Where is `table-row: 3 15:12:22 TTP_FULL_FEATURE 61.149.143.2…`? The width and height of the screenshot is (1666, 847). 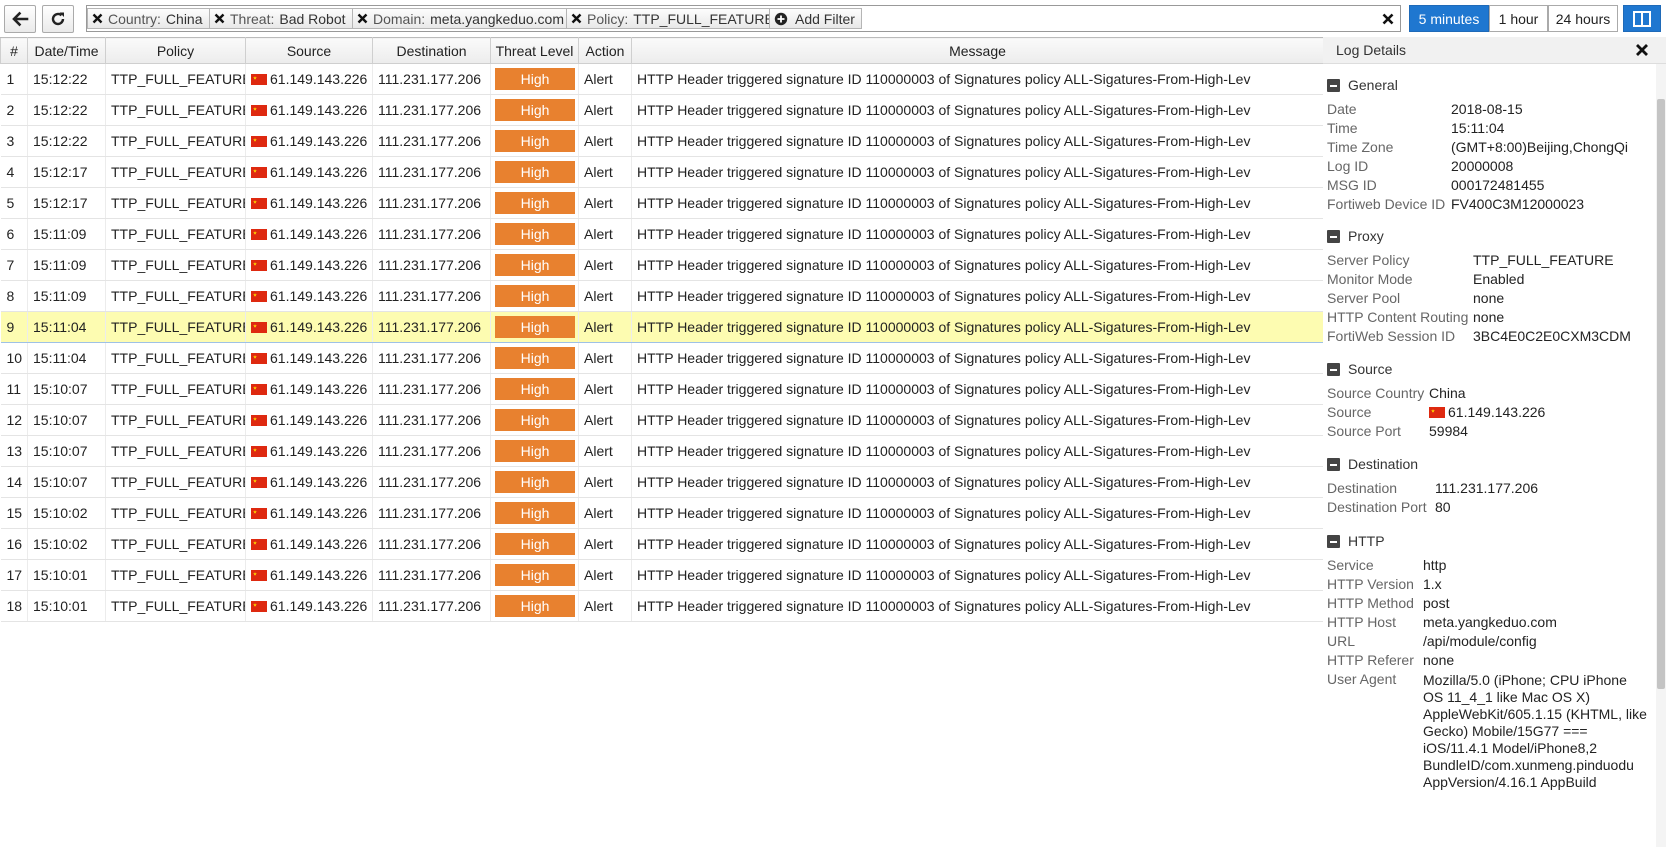
table-row: 3 15:12:22 TTP_FULL_FEATURE 61.149.143.2… is located at coordinates (662, 141).